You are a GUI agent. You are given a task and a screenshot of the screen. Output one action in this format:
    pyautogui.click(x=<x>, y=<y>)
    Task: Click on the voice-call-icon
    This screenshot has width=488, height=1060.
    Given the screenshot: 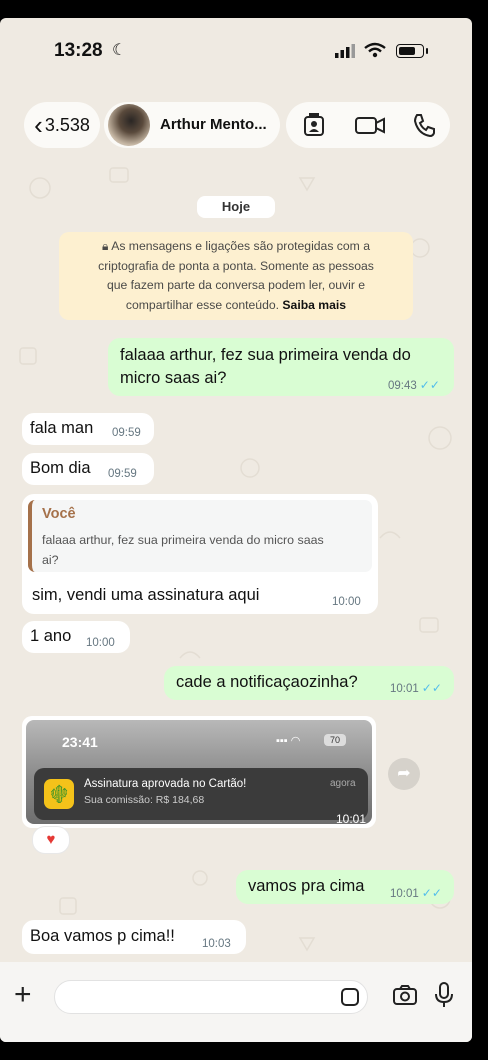 What is the action you would take?
    pyautogui.click(x=424, y=125)
    